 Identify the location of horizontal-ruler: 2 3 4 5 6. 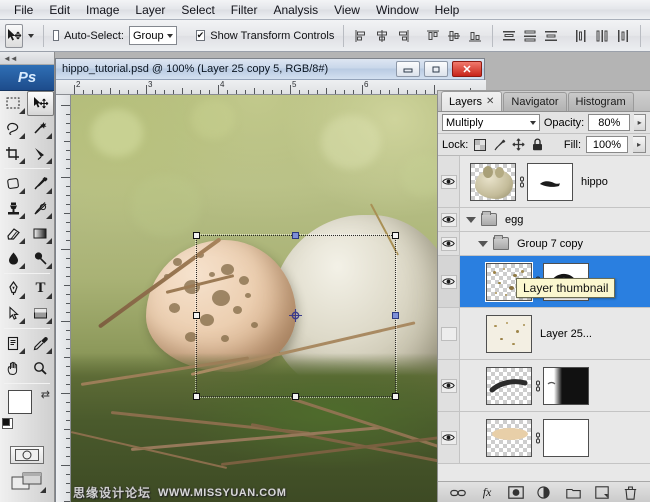
(271, 87).